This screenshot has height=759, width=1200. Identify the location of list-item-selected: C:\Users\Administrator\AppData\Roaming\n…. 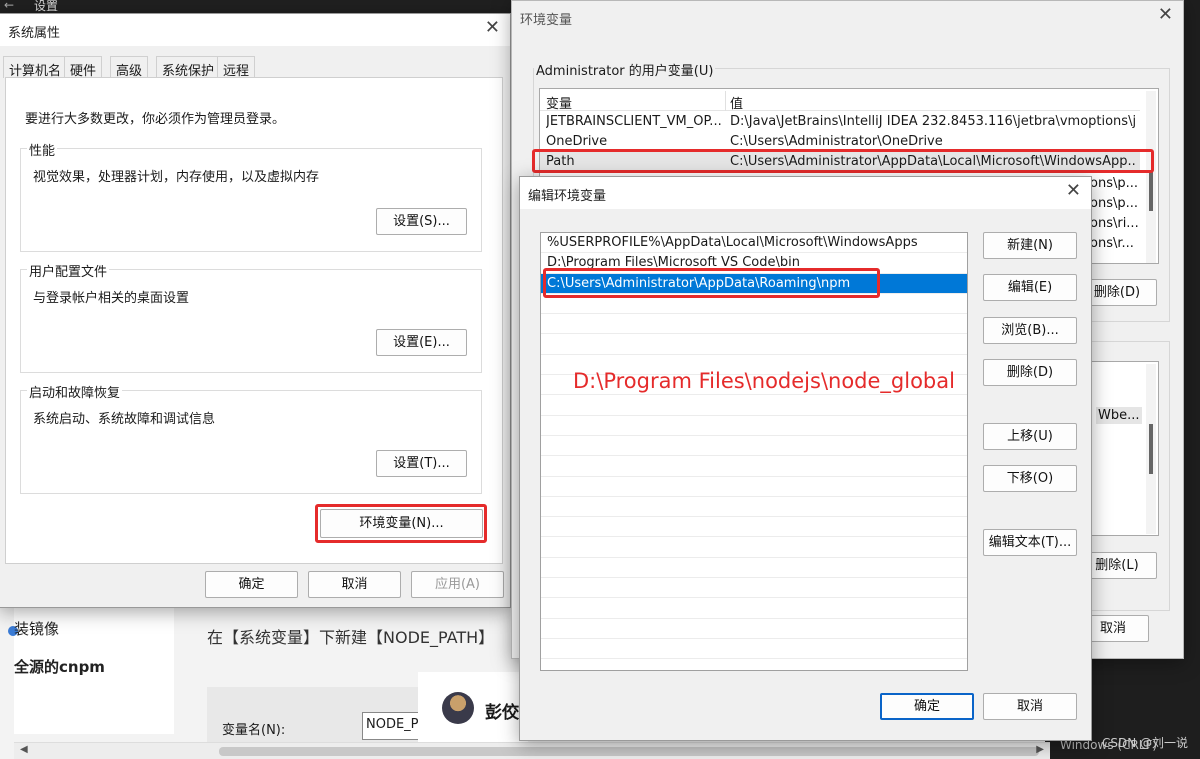
(754, 283).